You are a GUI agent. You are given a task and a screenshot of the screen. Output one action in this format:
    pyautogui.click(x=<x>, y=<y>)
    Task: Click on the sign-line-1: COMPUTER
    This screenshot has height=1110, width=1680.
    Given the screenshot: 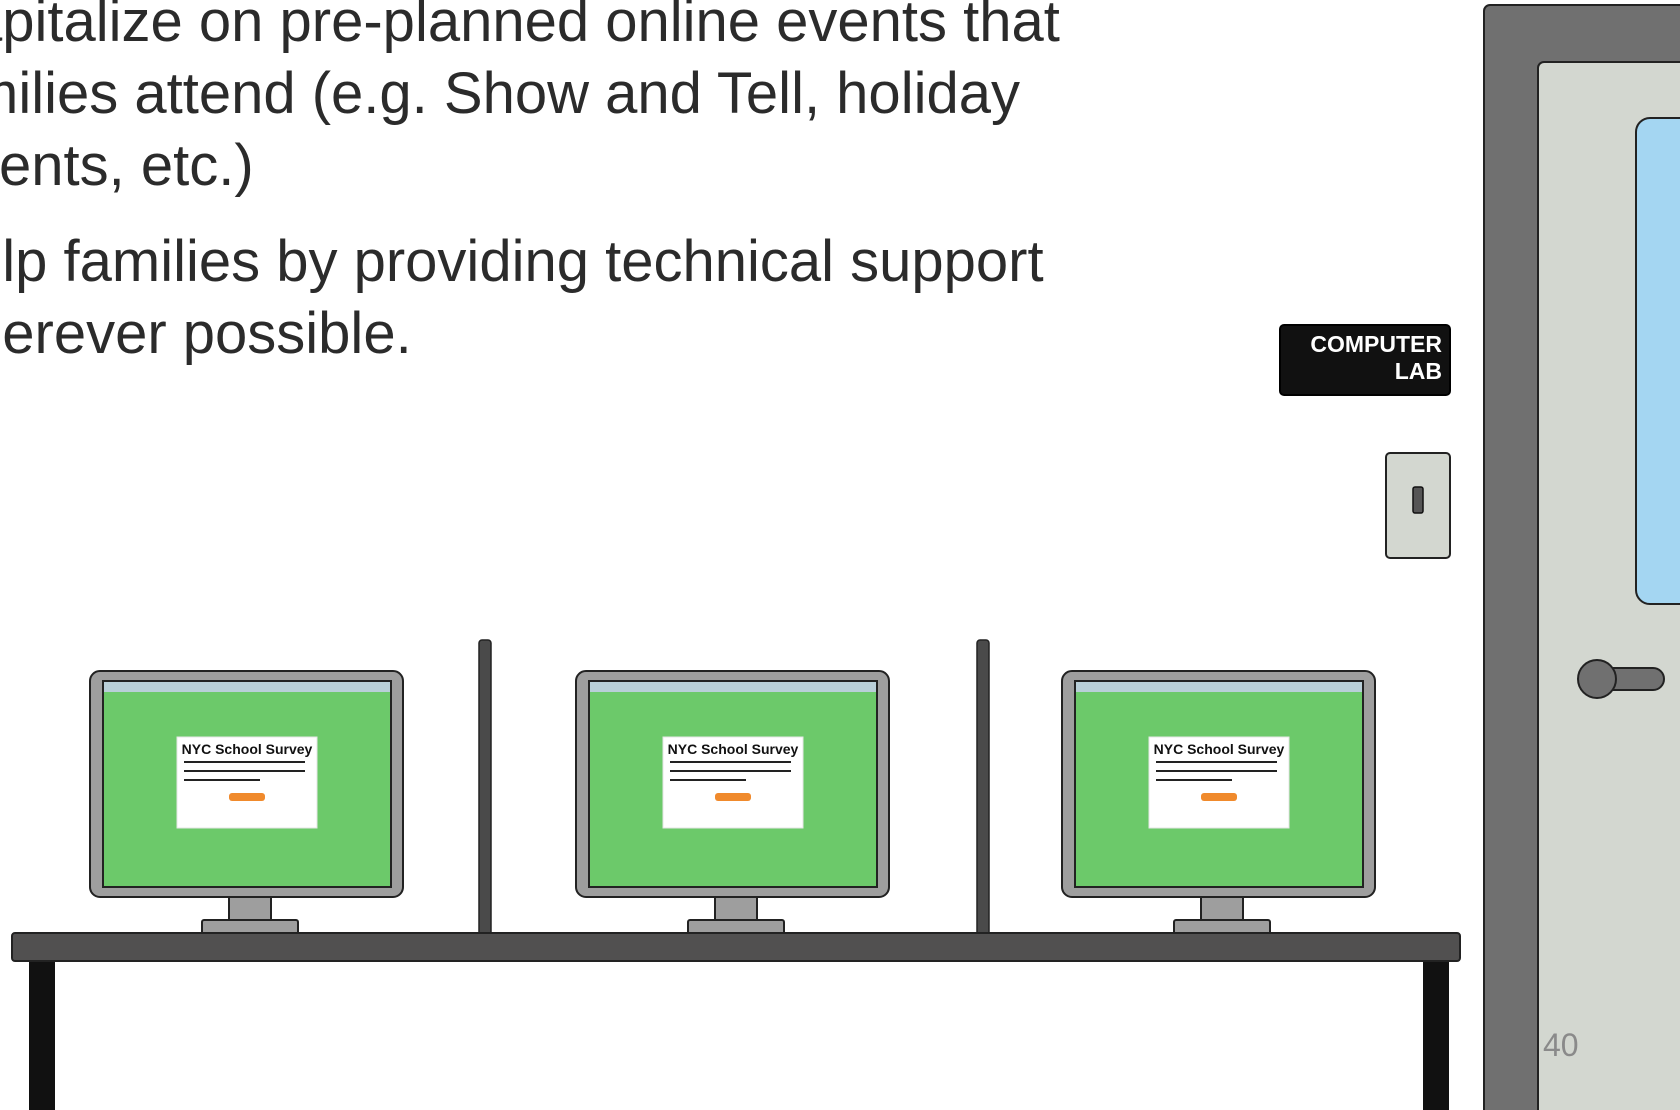 What is the action you would take?
    pyautogui.click(x=1376, y=344)
    